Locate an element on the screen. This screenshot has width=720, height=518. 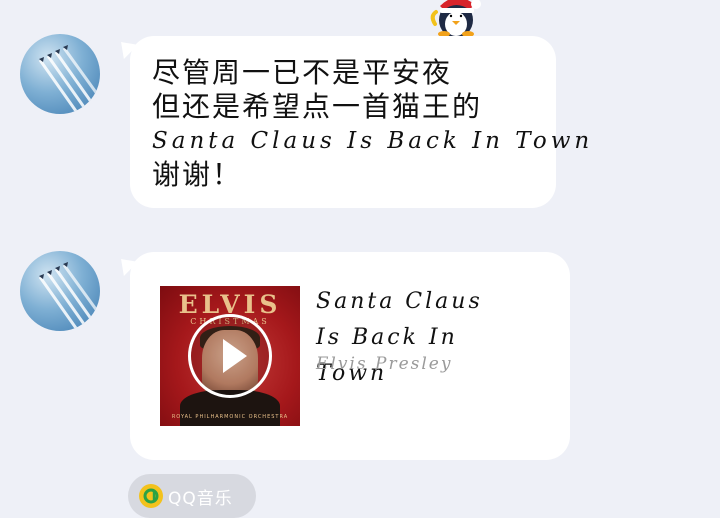
qq-music-source-badge: QQ音乐 is located at coordinates (192, 496).